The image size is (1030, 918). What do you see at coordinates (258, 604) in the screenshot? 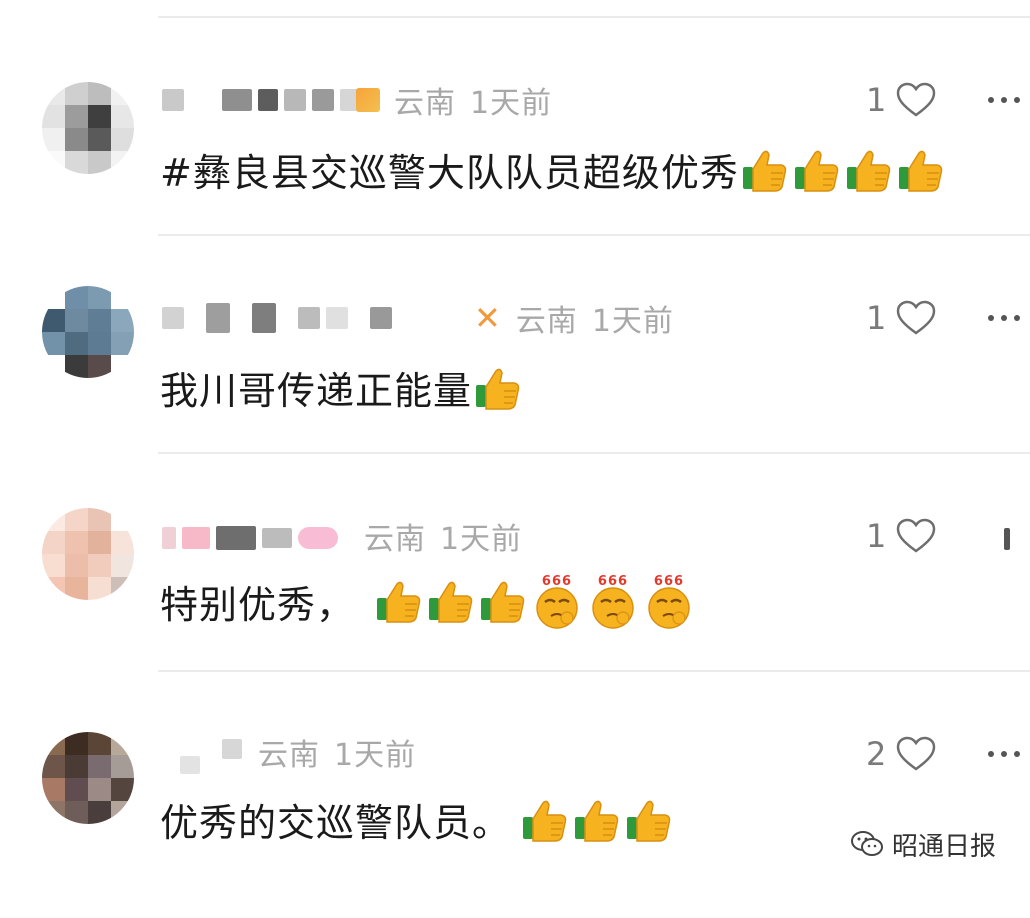
I see `comment-text: 特别优秀，` at bounding box center [258, 604].